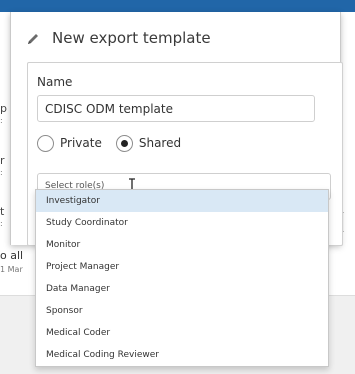 This screenshot has height=374, width=355. I want to click on visibility-radio-group: Private Shared, so click(116, 143).